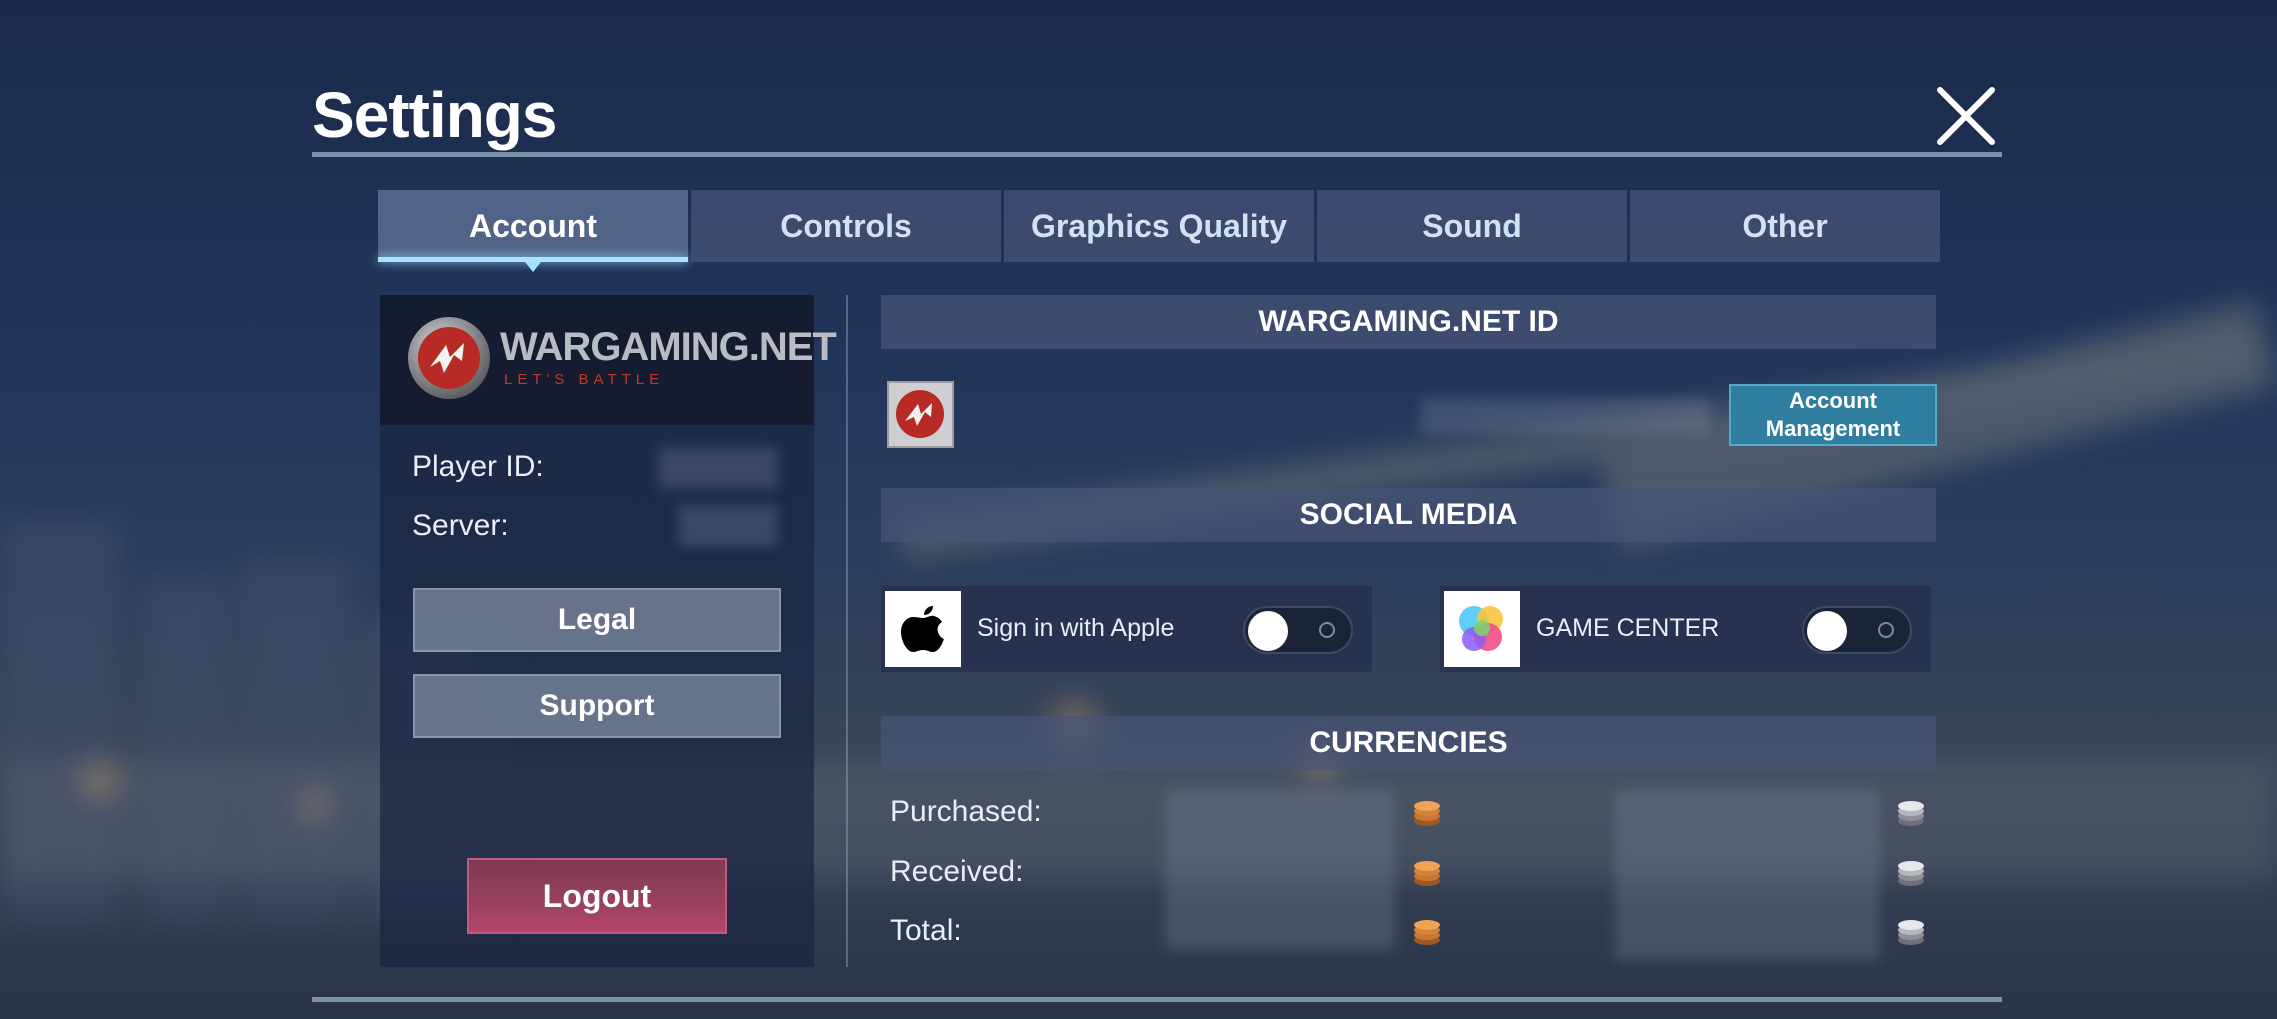 This screenshot has height=1019, width=2277. I want to click on tab-graphics-quality: Graphics Quality, so click(1159, 226).